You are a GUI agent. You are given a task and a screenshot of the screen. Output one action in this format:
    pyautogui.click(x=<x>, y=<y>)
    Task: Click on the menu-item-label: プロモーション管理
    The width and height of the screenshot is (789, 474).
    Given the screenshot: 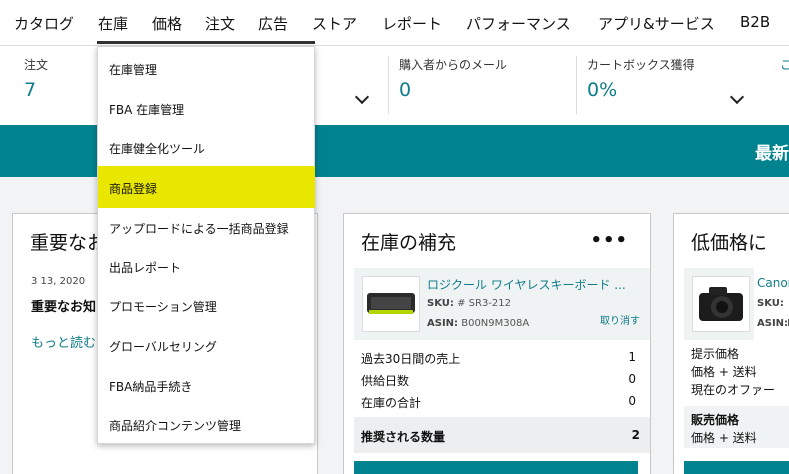 What is the action you would take?
    pyautogui.click(x=163, y=307)
    